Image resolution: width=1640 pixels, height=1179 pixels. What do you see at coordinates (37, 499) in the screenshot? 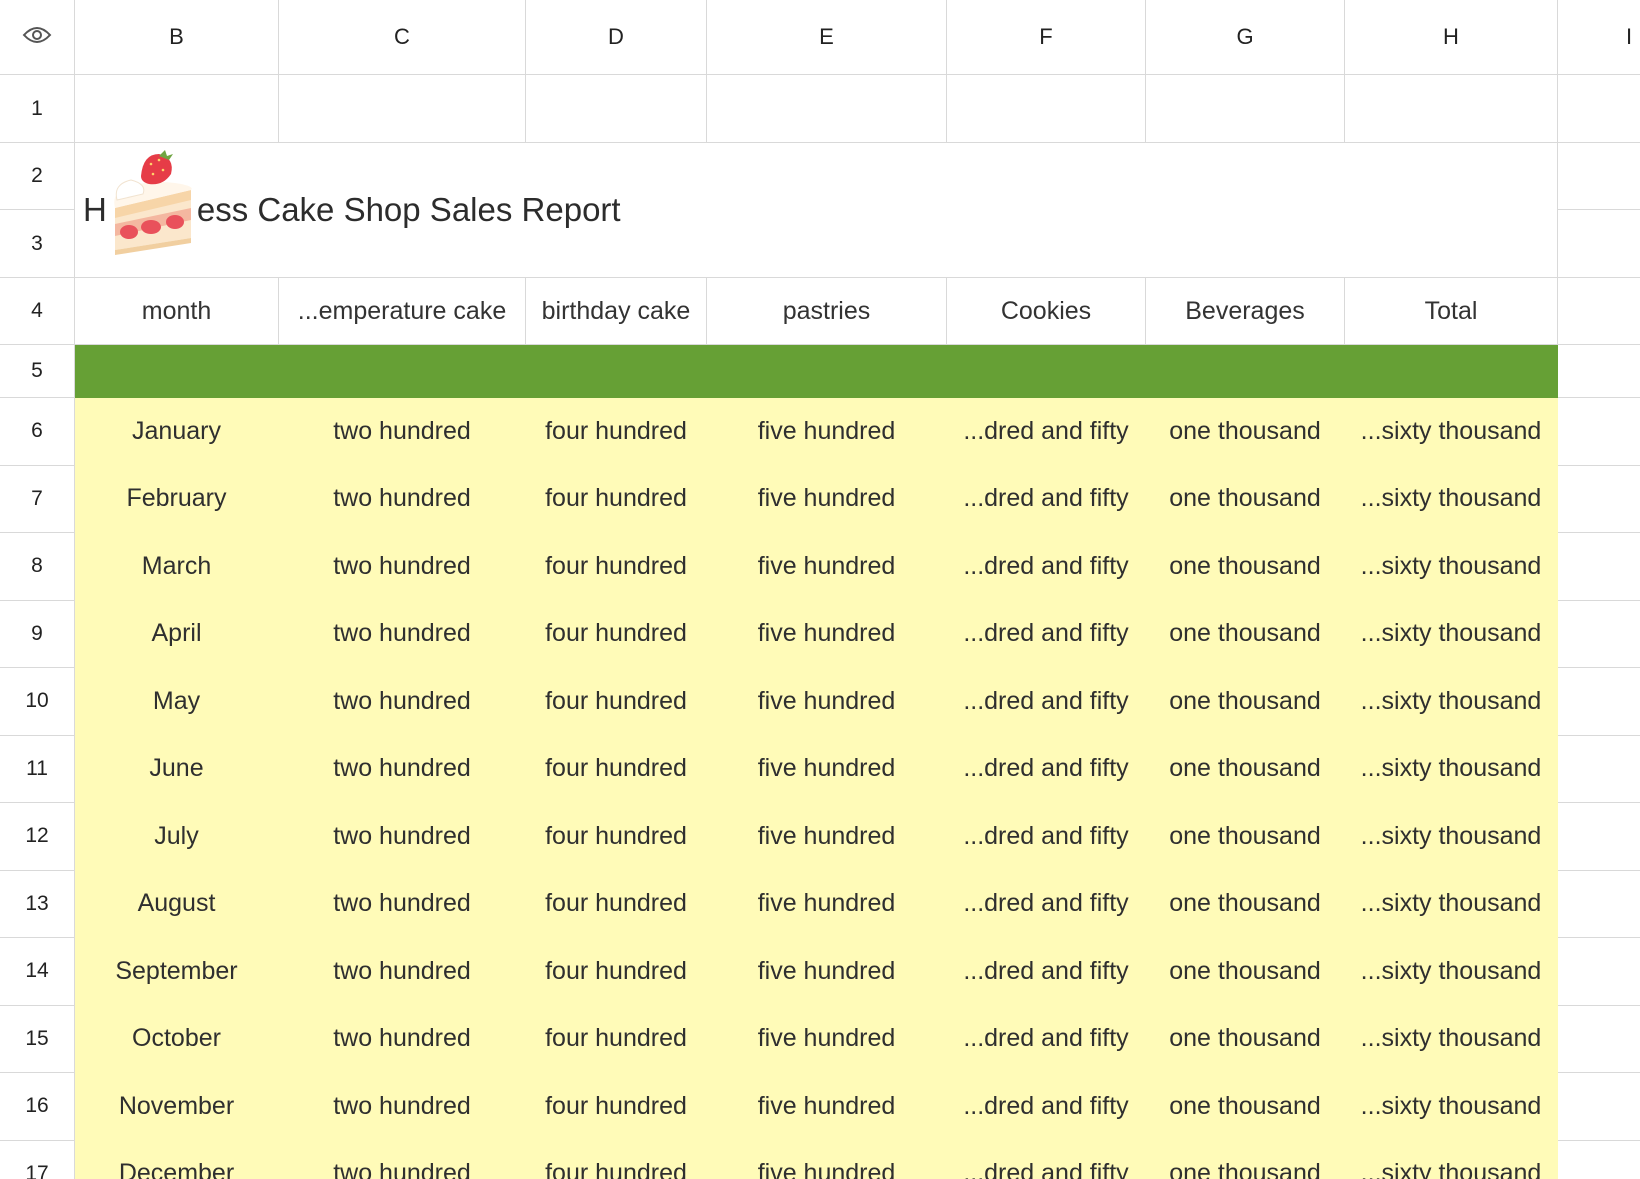
I see `row-header: 7` at bounding box center [37, 499].